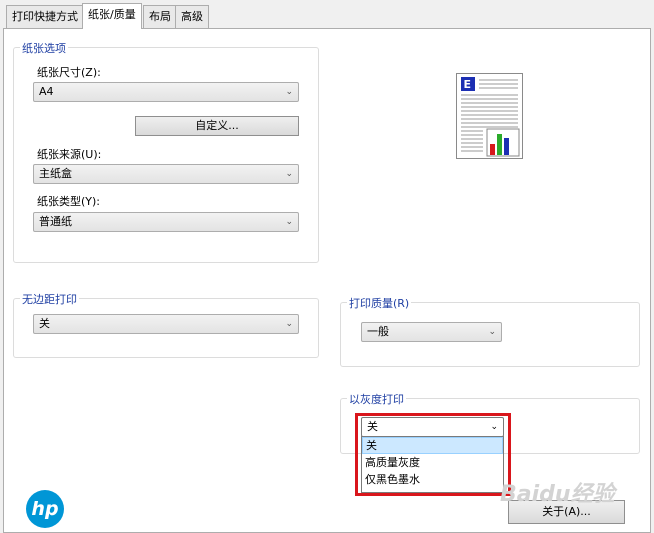  I want to click on paper-size-label: 纸张尺寸(Z):, so click(69, 72).